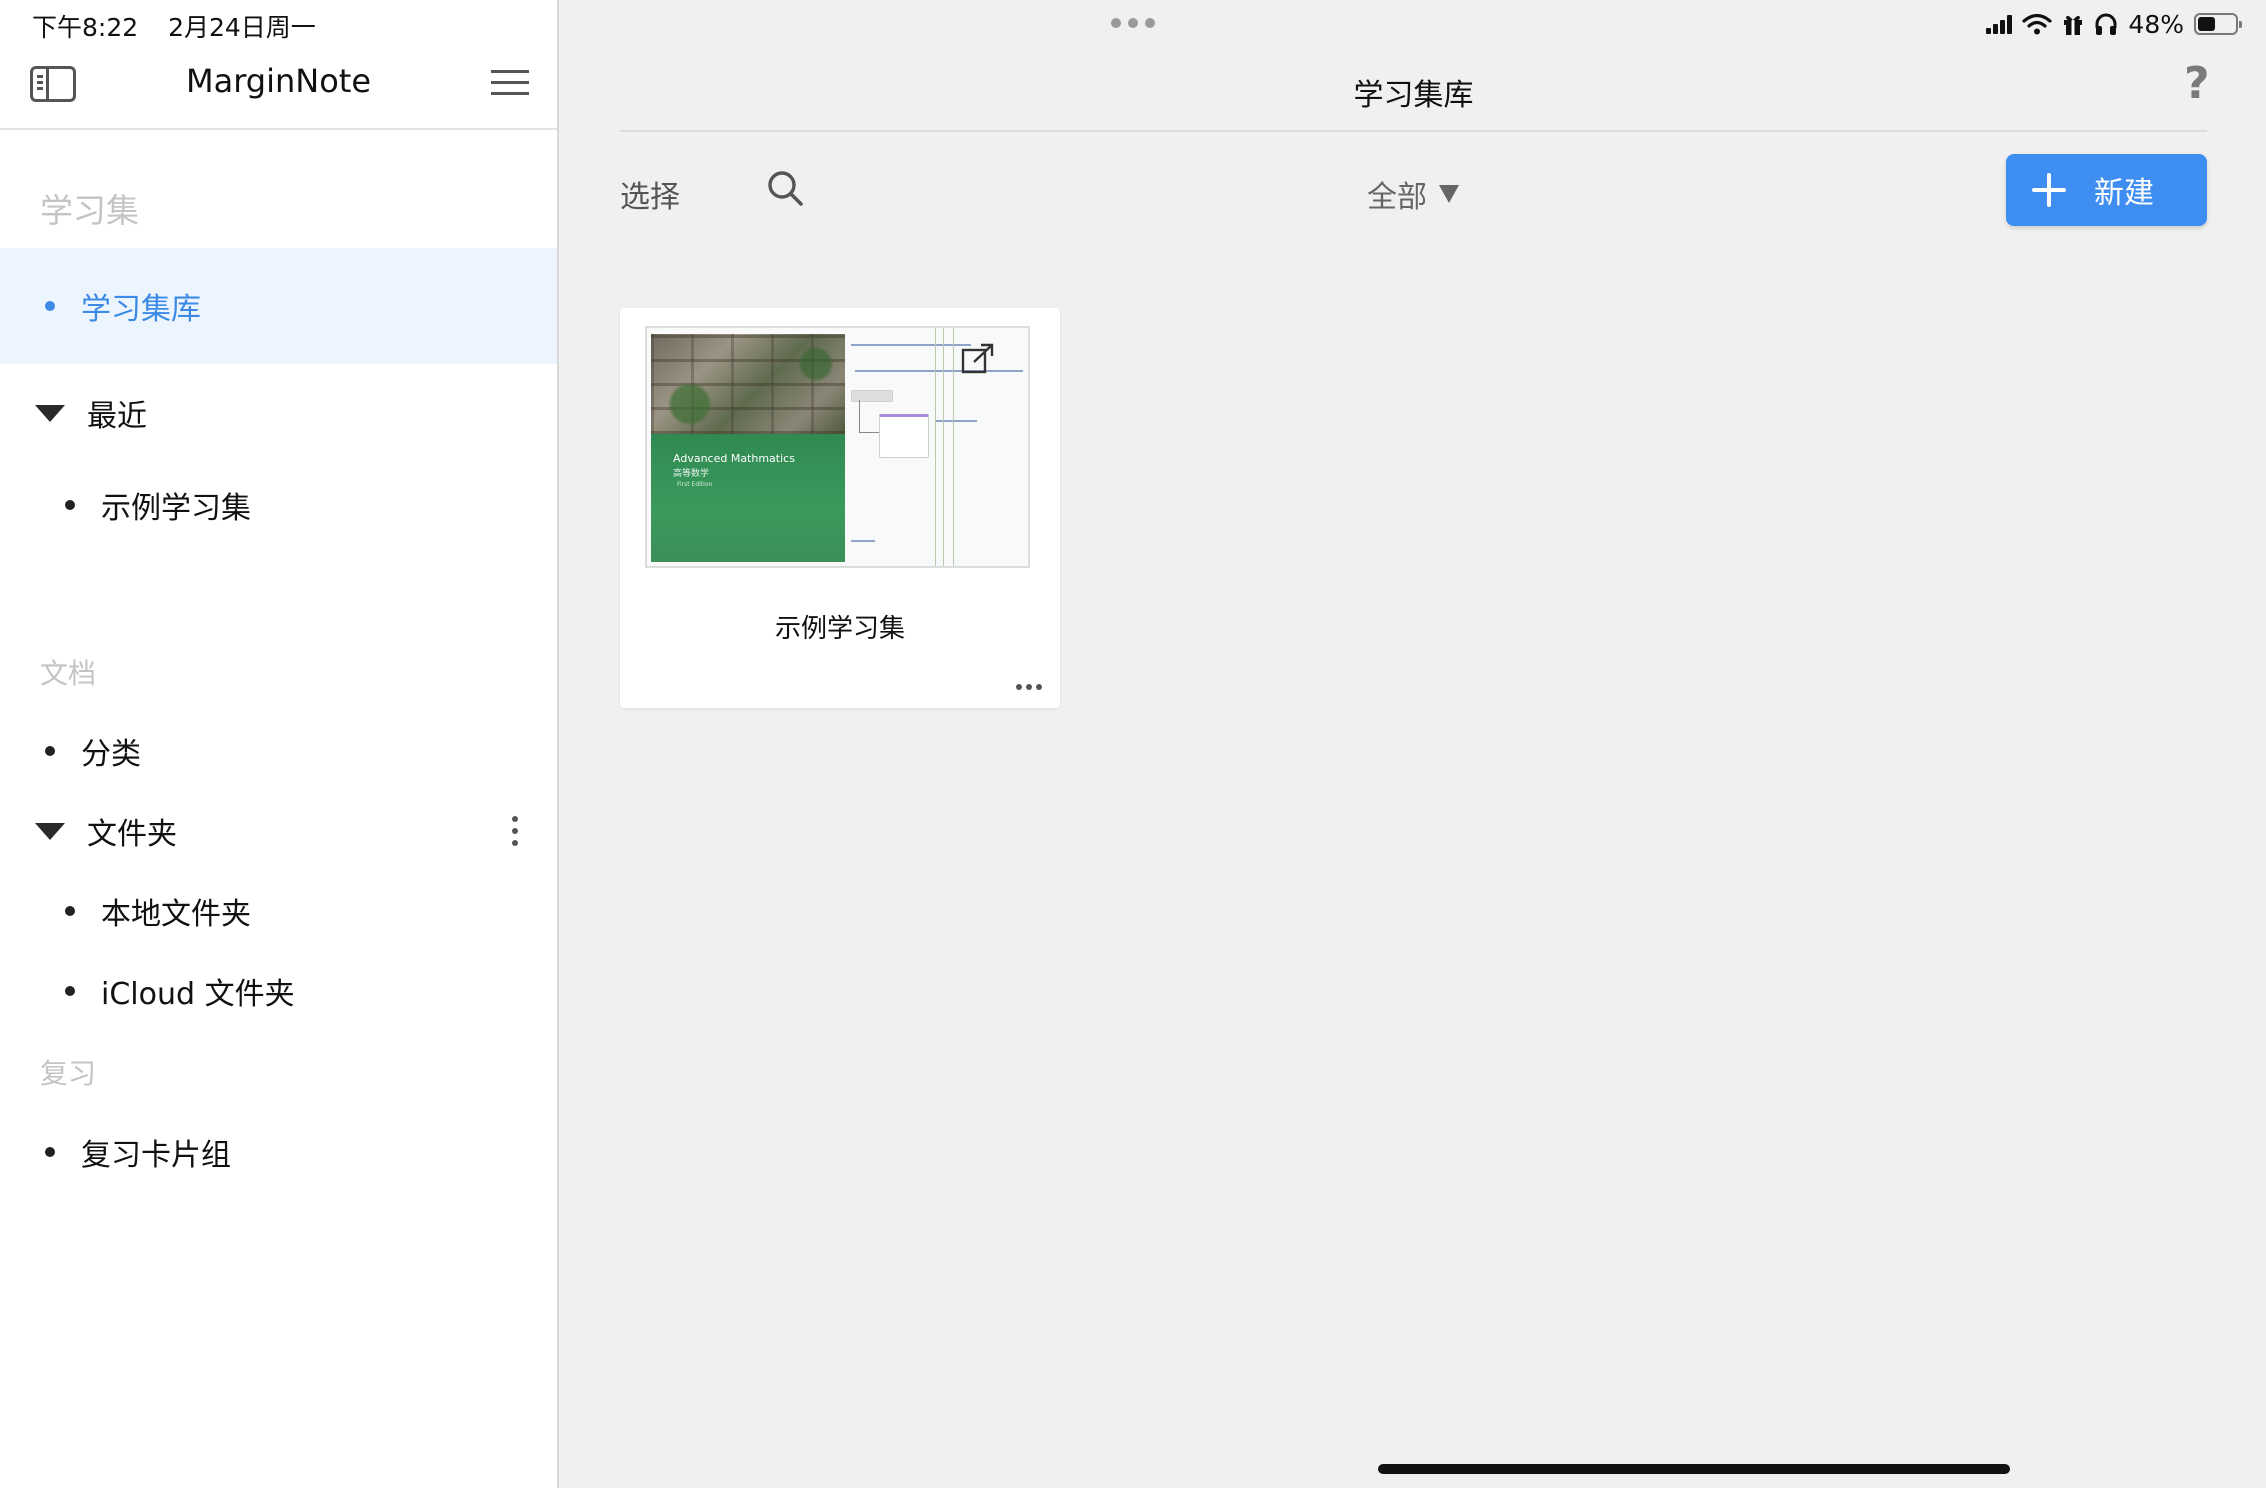  I want to click on caret-down-icon, so click(1449, 194).